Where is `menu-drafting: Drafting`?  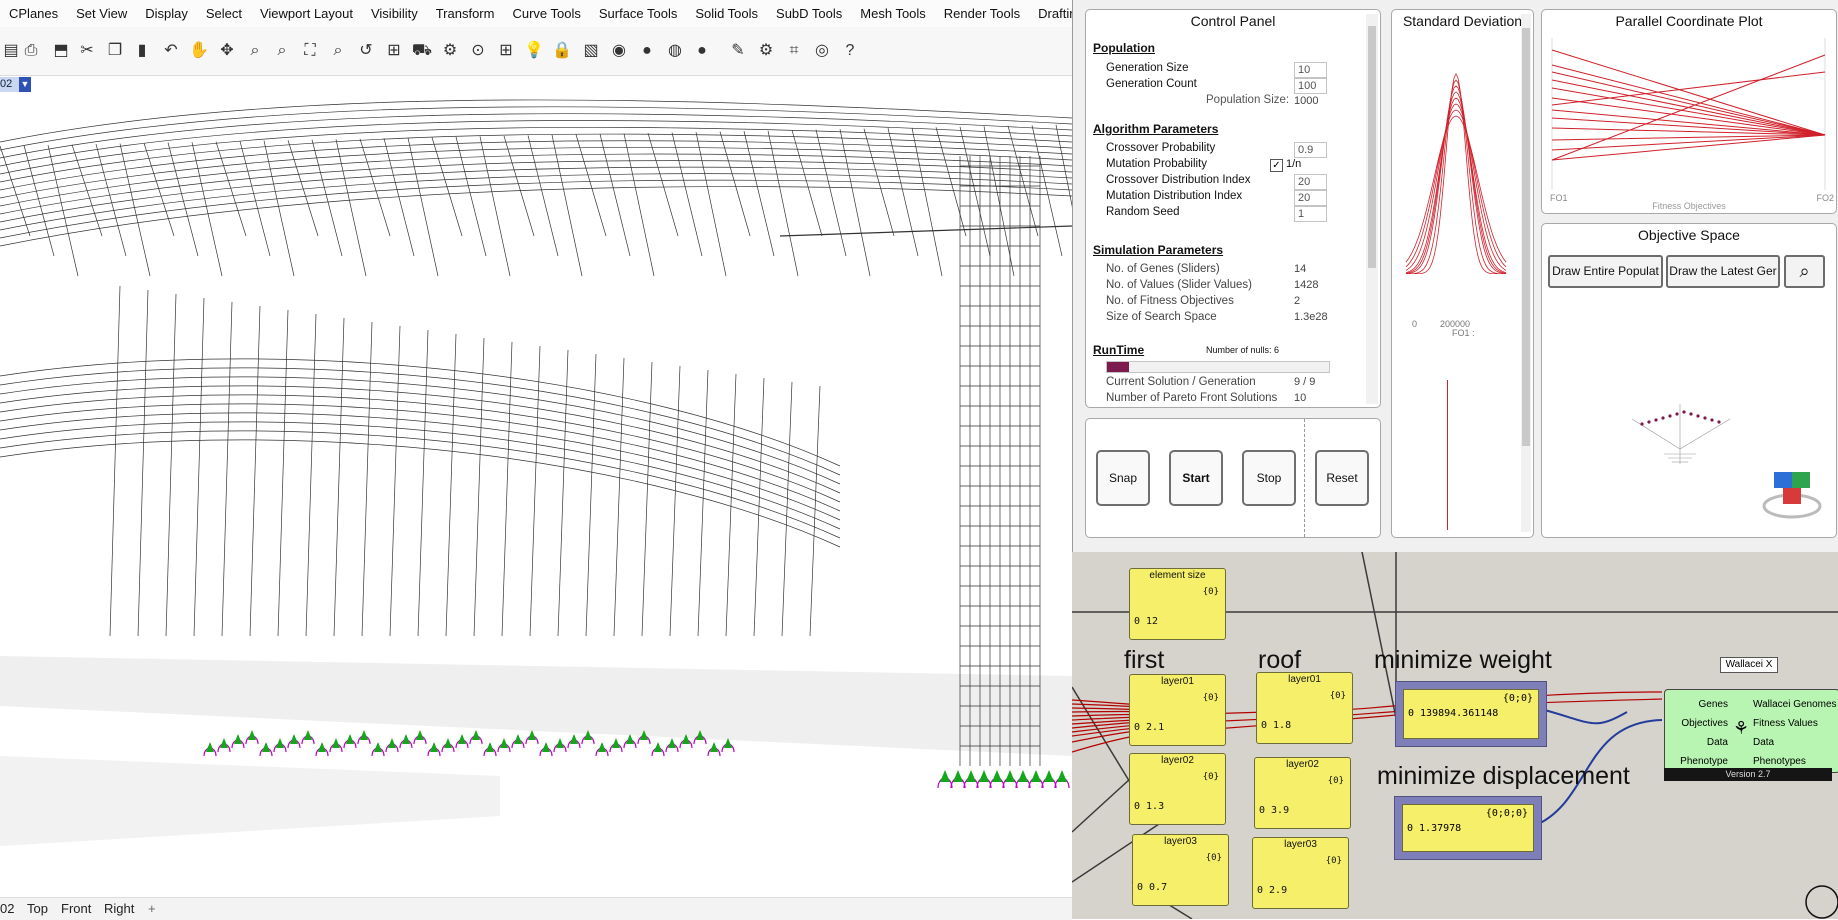
menu-drafting: Drafting is located at coordinates (1050, 13).